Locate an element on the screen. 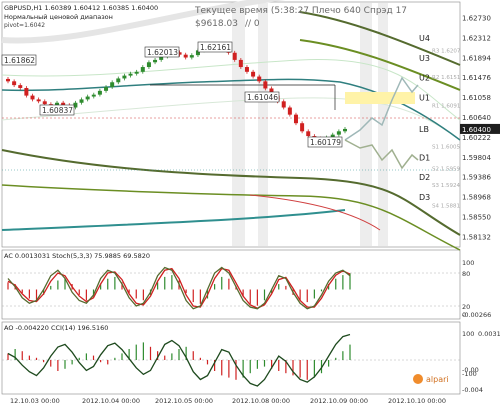  pivot-line: pivot=1.6042 is located at coordinates (24, 25).